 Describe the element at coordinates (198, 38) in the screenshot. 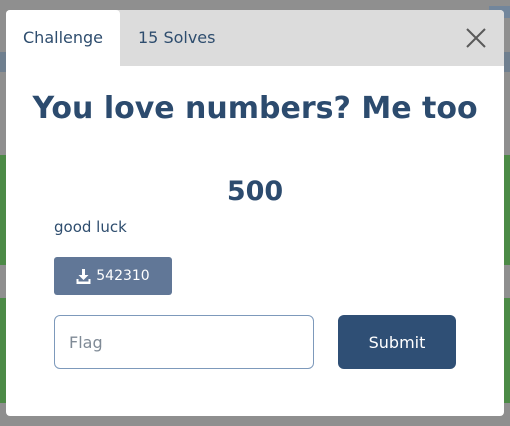

I see `tab-solves: 15 Solves` at that location.